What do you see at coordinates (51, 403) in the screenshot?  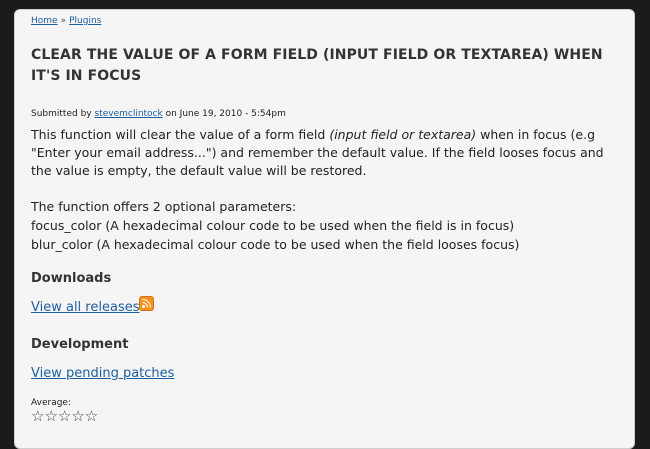 I see `average-rating-label: Average:` at bounding box center [51, 403].